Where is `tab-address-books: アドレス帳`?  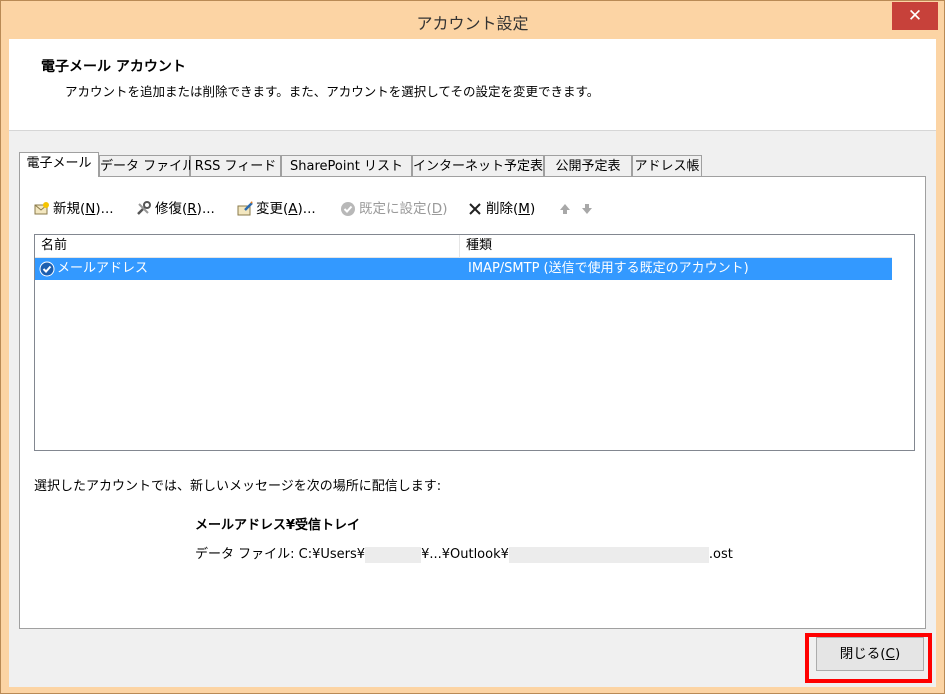
tab-address-books: アドレス帳 is located at coordinates (667, 165).